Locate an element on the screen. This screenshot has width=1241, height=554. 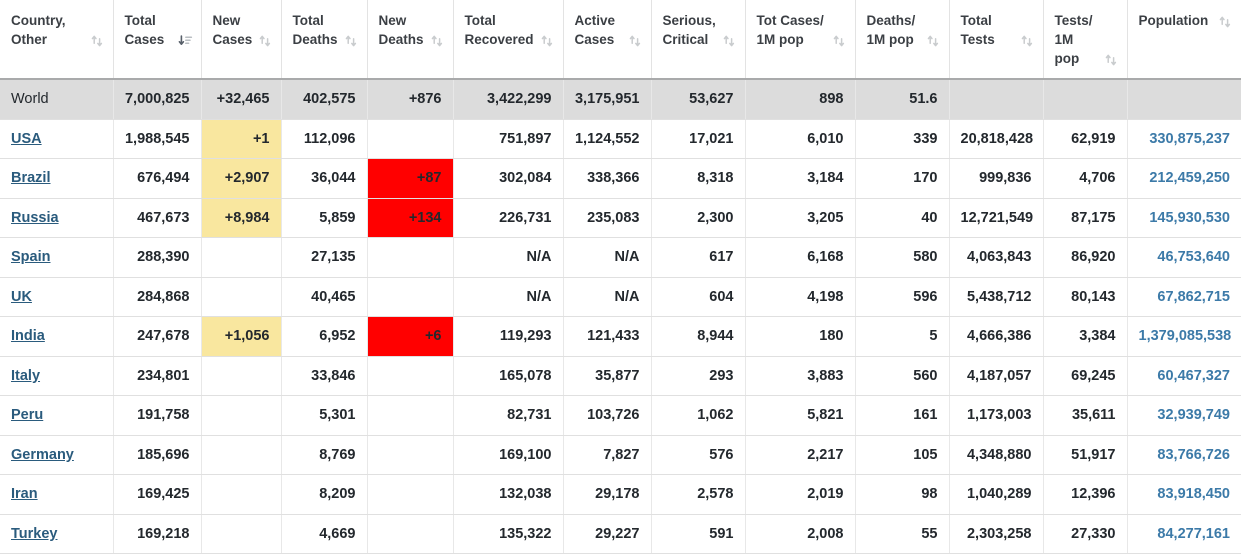
column-header-new-deaths: New Deaths is located at coordinates (410, 40).